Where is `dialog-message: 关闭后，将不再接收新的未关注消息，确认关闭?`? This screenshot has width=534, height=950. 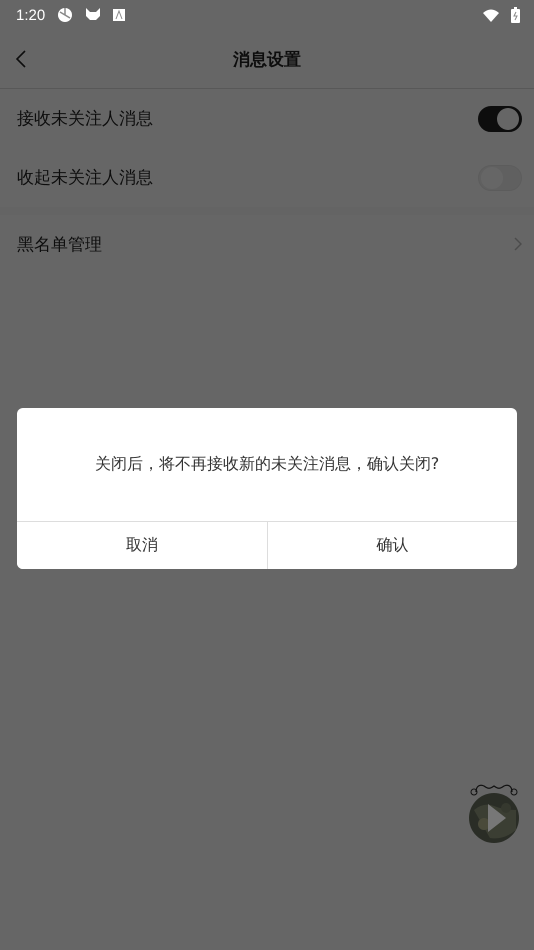 dialog-message: 关闭后，将不再接收新的未关注消息，确认关闭? is located at coordinates (267, 464).